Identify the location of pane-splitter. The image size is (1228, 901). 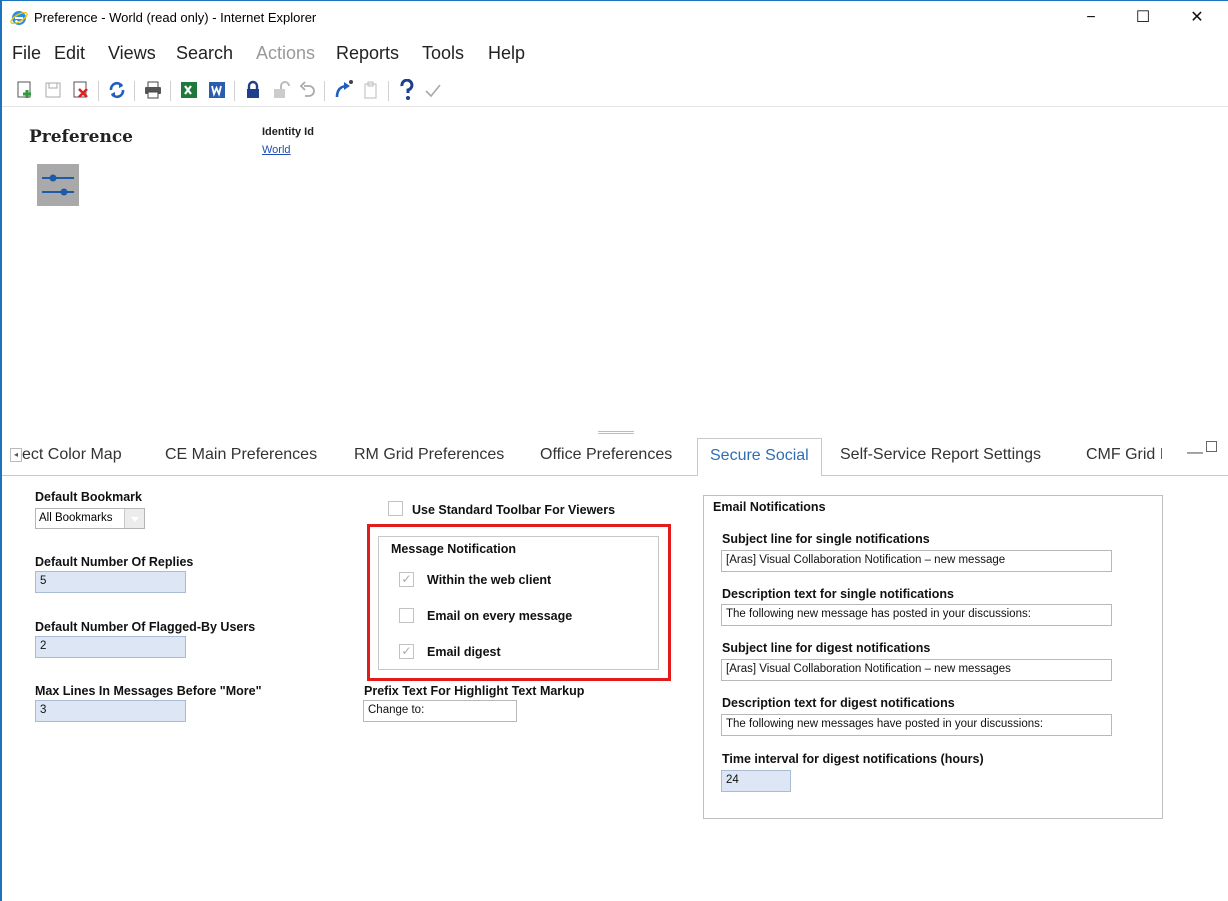
(616, 432).